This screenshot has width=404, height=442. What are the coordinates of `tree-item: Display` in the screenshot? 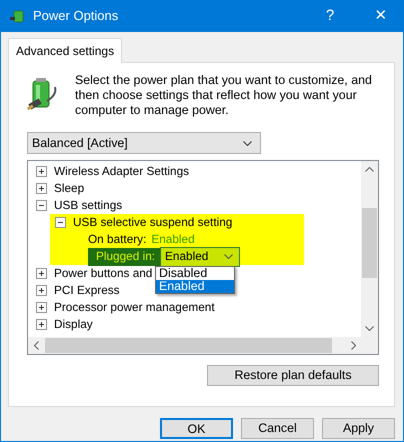 It's located at (73, 325).